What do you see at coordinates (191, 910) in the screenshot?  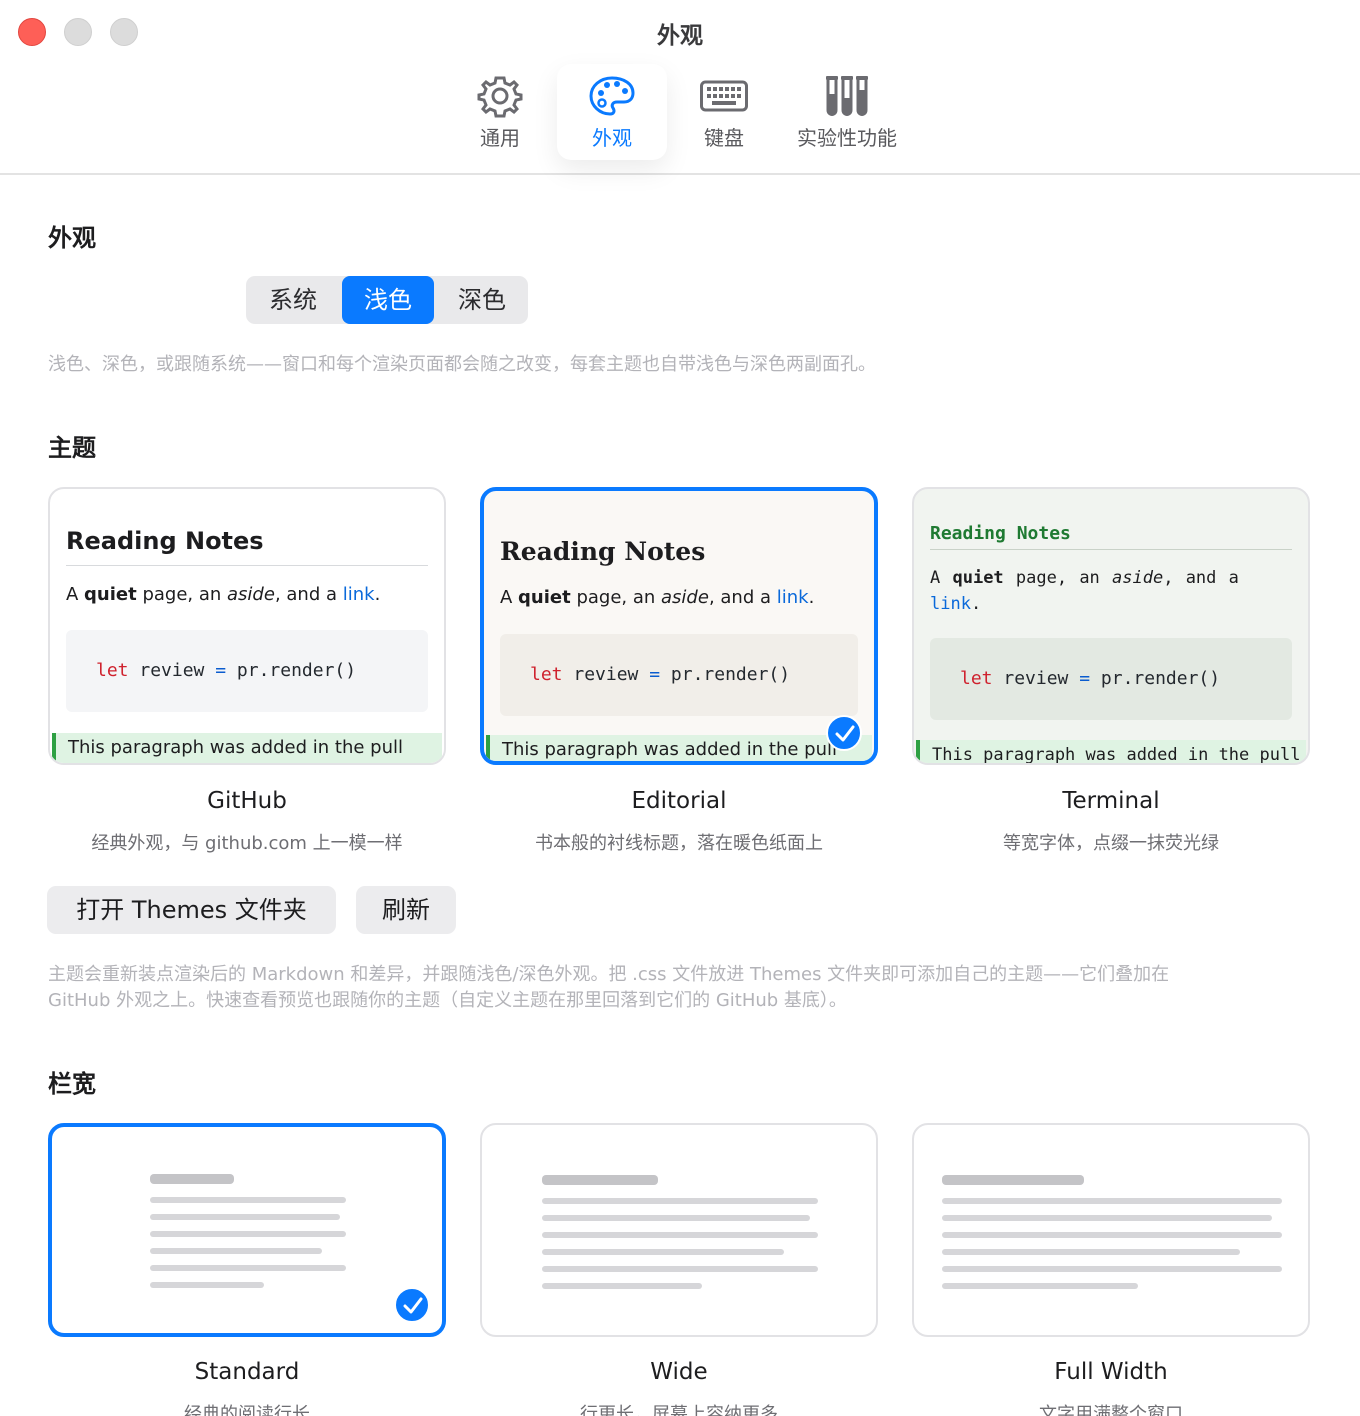 I see `open-themes-folder-button: 打开 Themes 文件夹` at bounding box center [191, 910].